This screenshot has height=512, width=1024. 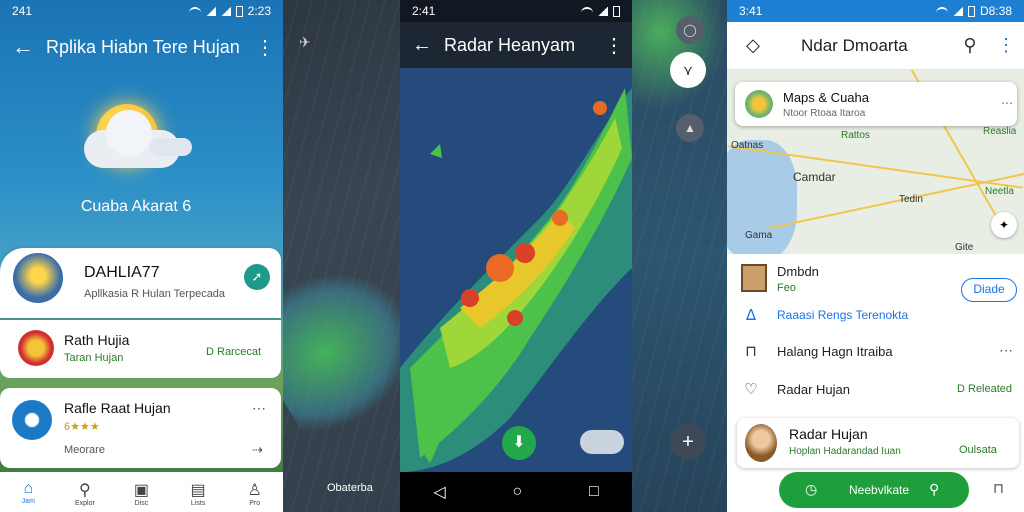 What do you see at coordinates (140, 283) in the screenshot?
I see `profile-card: DAHLIA77 Apllkasia R Hulan Terpecada ➚` at bounding box center [140, 283].